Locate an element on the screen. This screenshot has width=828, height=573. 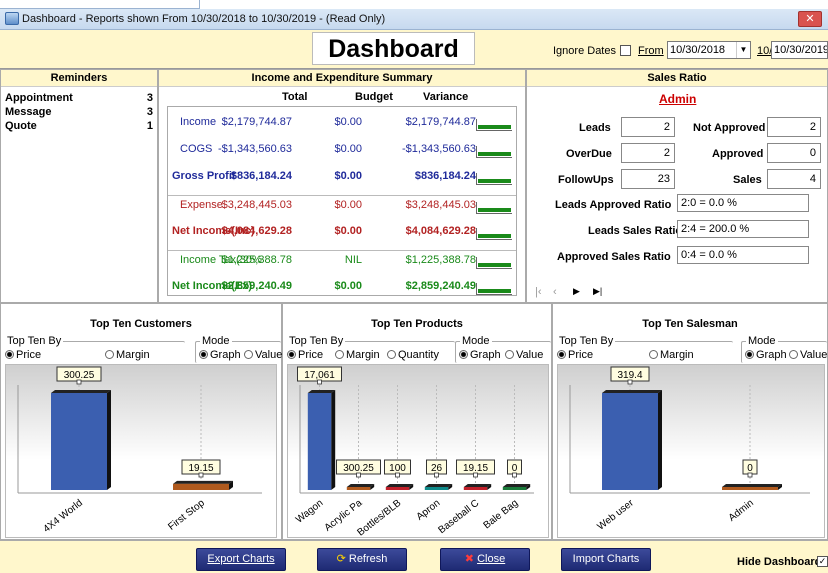
ignore-dates-label: Ignore Dates is located at coordinates (584, 51).